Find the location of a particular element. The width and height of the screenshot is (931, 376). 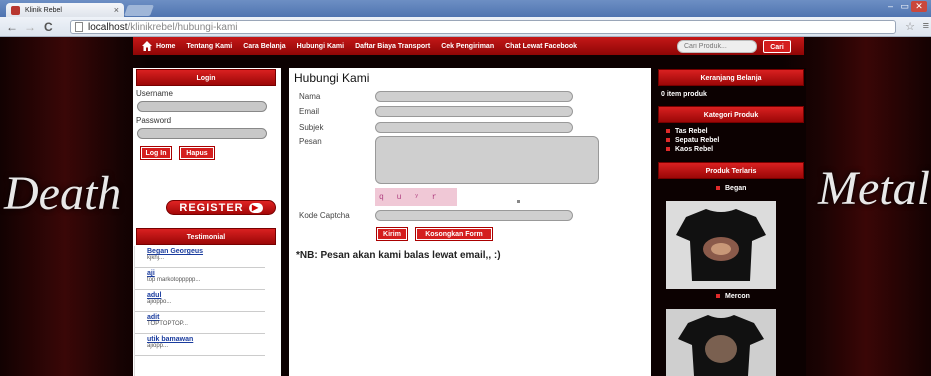

nav-daftar-biaya-transport: Daftar Biaya Transport is located at coordinates (392, 46).